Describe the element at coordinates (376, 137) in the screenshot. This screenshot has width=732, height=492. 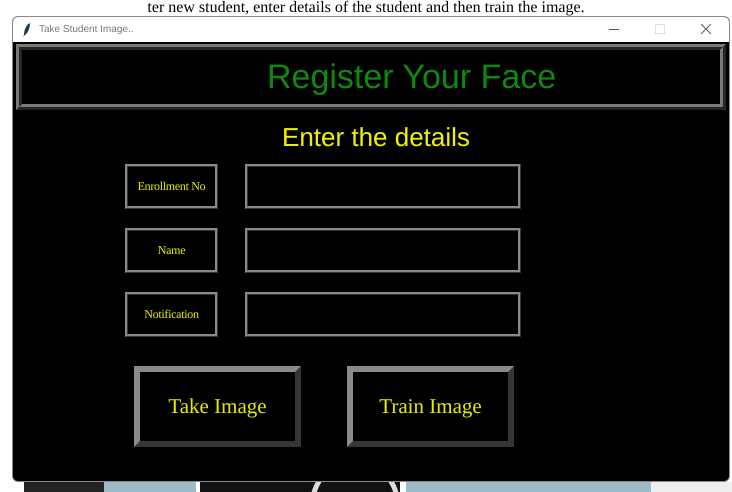
I see `form-title: Enter the details` at that location.